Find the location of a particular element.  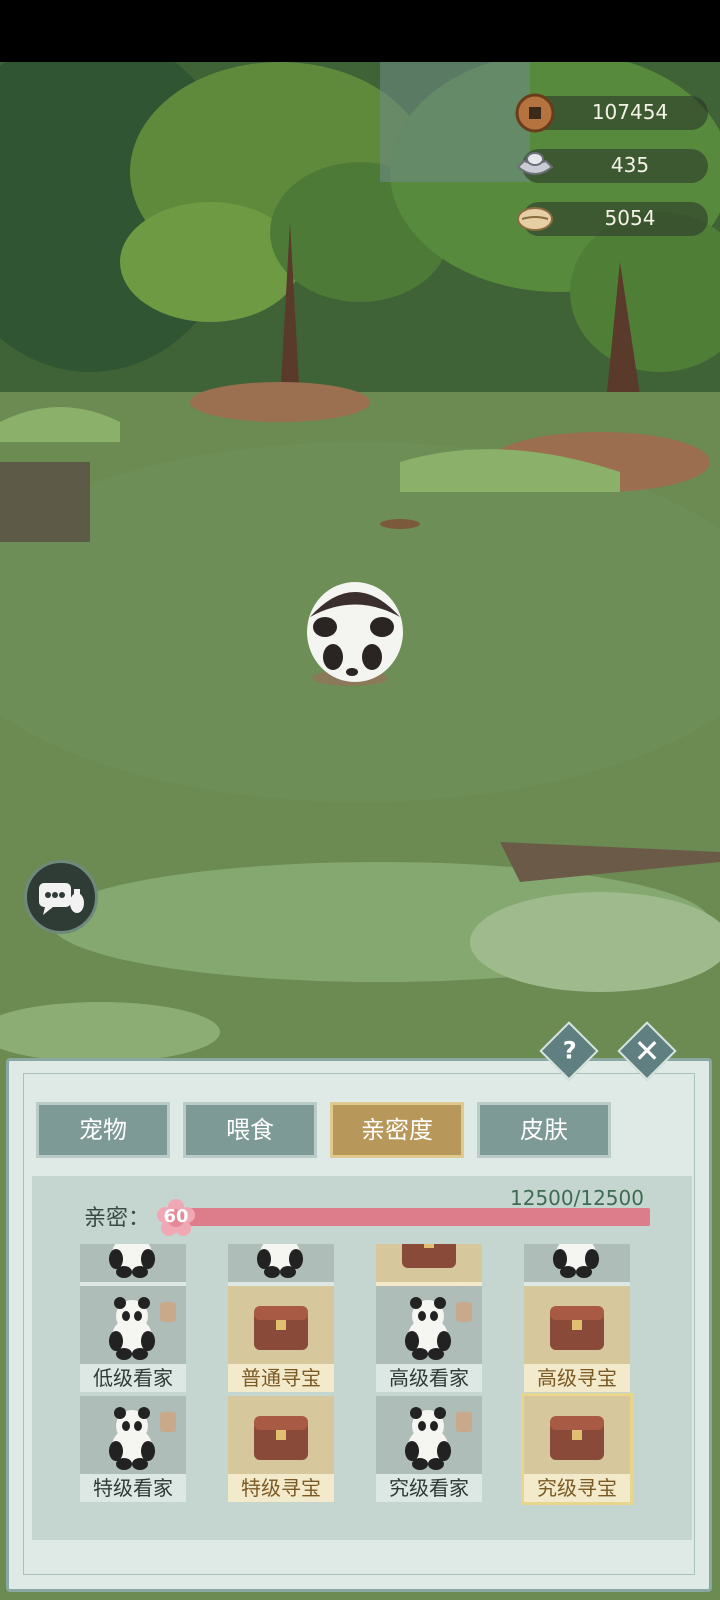

tab-pet: 宠物 is located at coordinates (103, 1130).